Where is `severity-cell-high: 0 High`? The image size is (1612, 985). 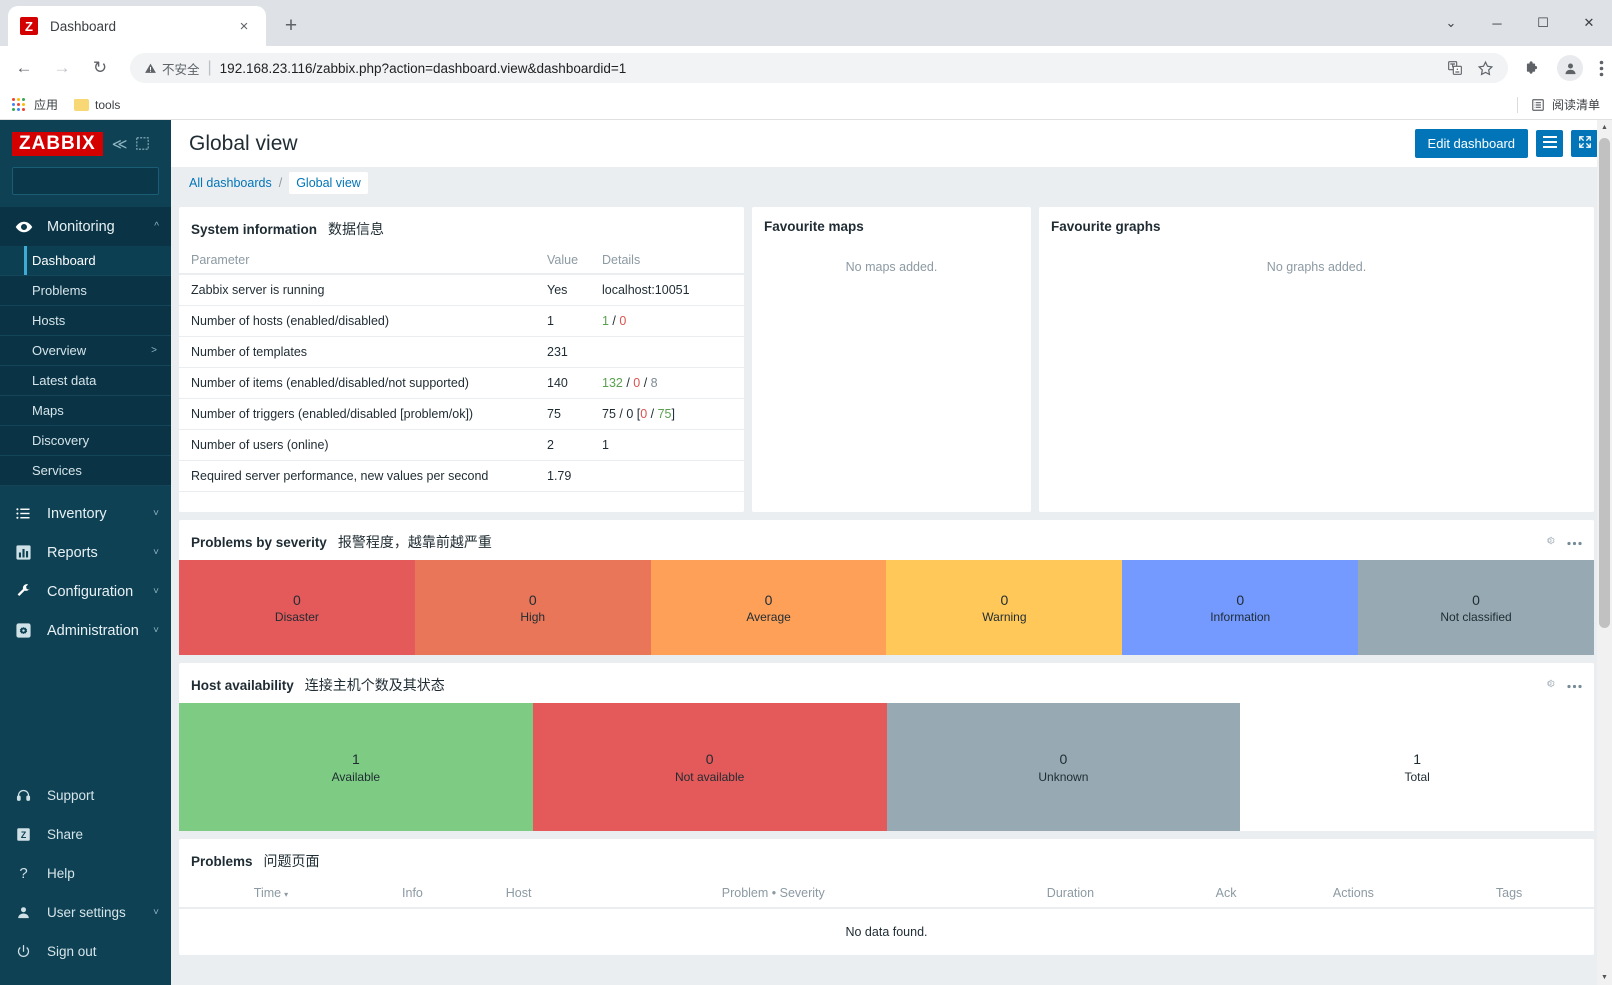
severity-cell-high: 0 High is located at coordinates (532, 607).